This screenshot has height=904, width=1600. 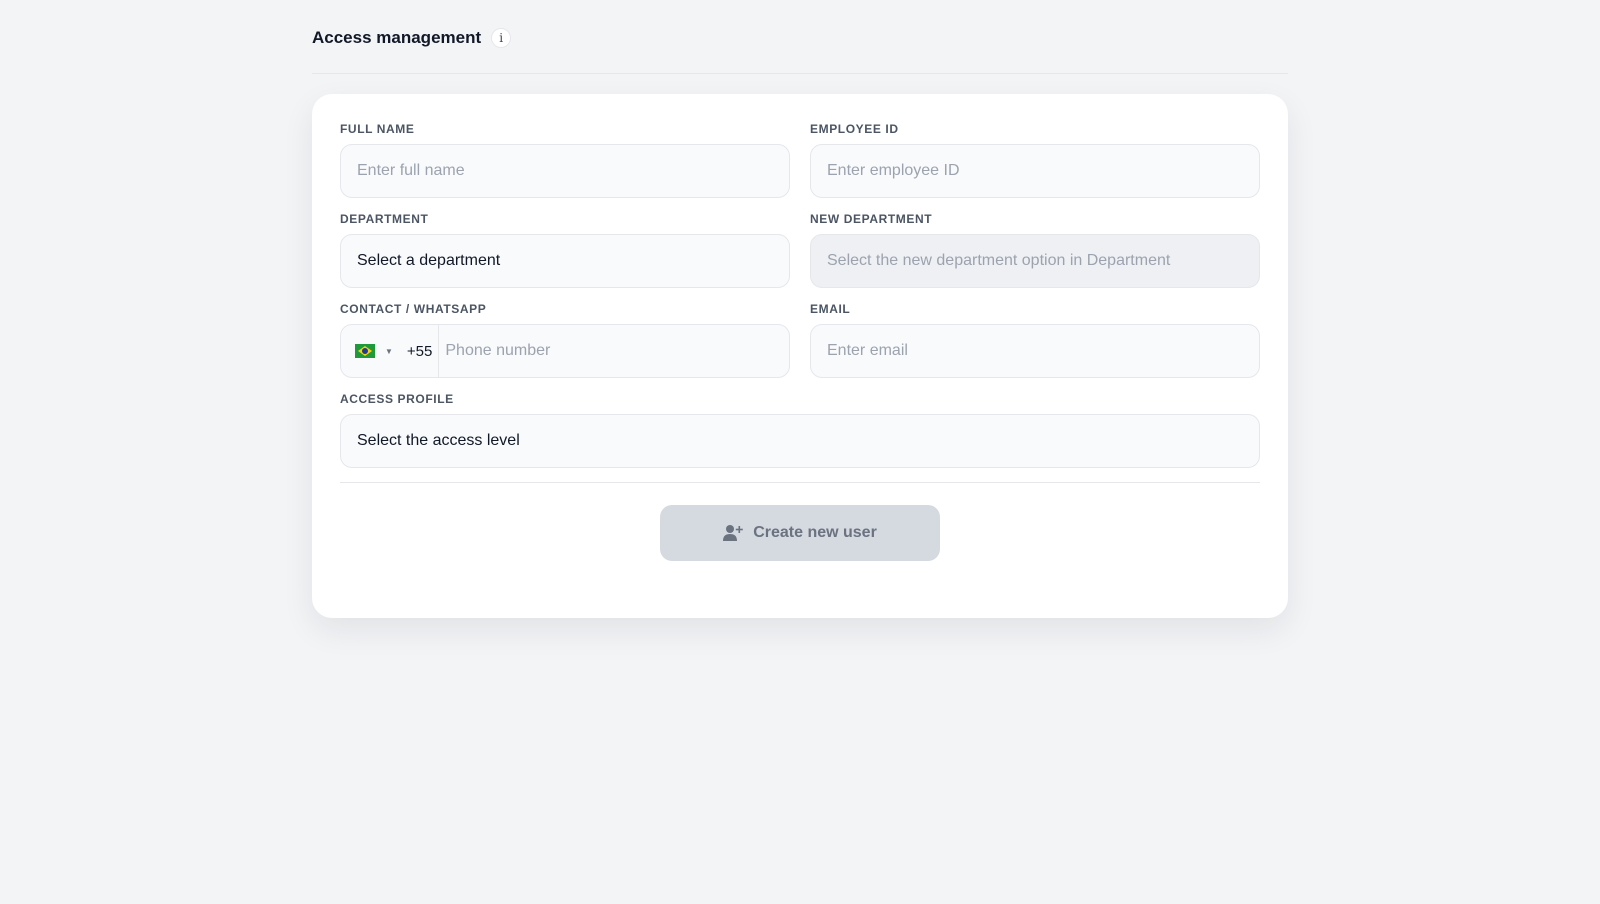 What do you see at coordinates (411, 170) in the screenshot?
I see `full-name-placeholder: Enter full name` at bounding box center [411, 170].